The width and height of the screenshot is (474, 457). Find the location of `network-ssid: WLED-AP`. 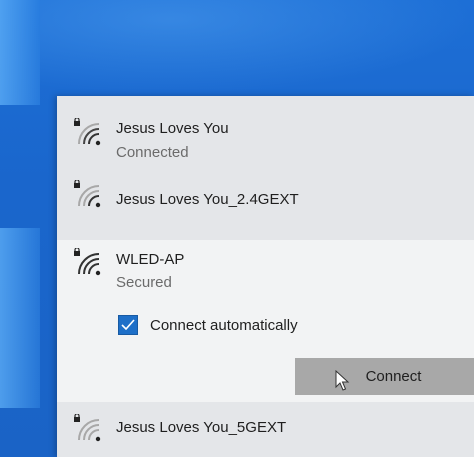

network-ssid: WLED-AP is located at coordinates (150, 259).